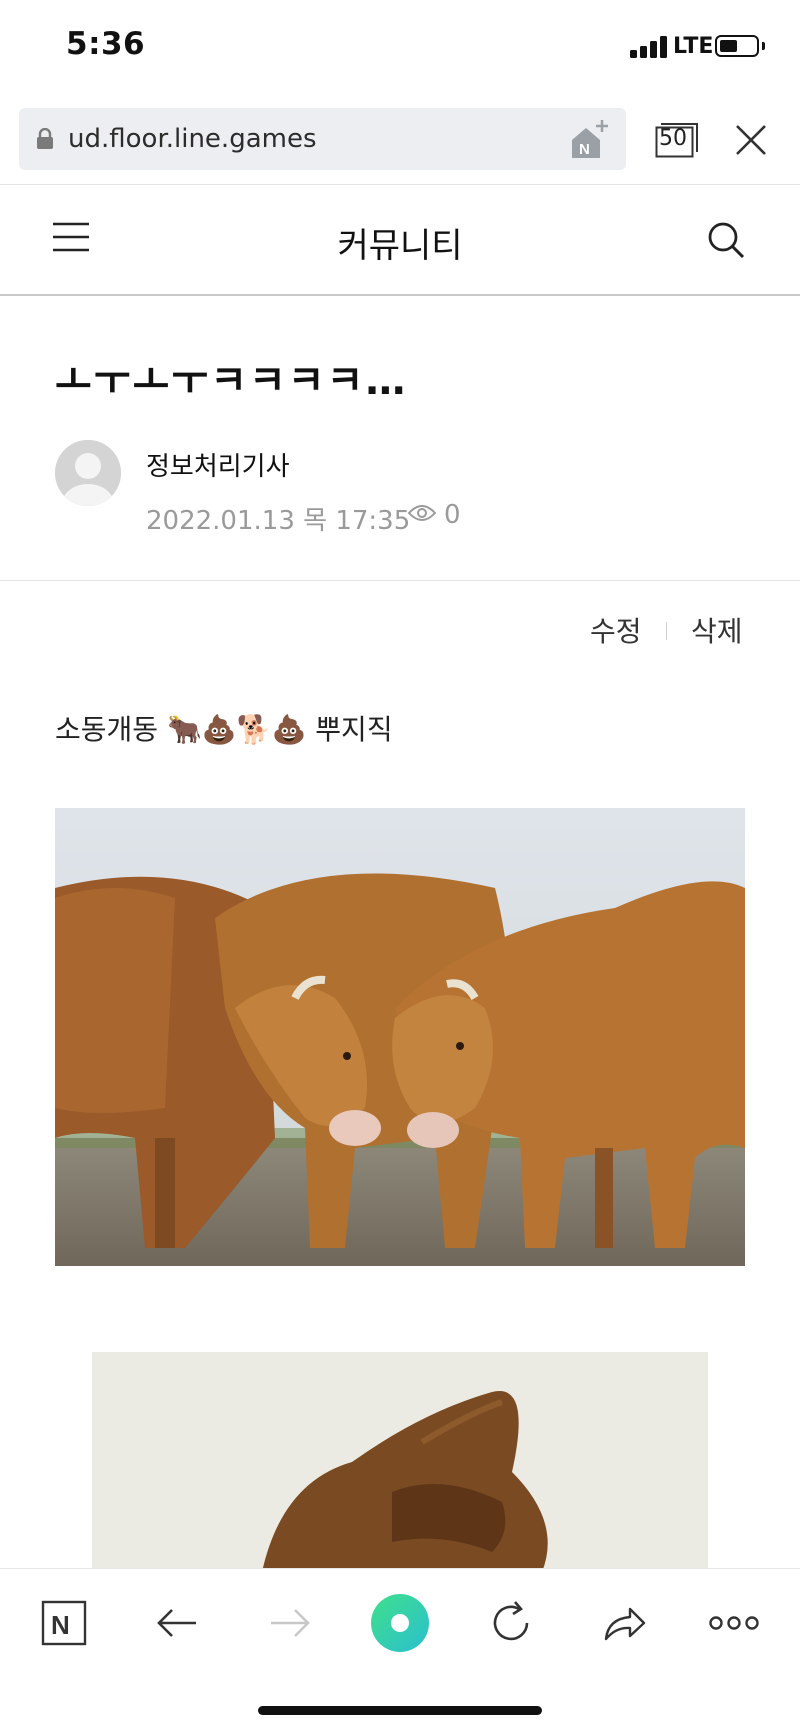 This screenshot has height=1732, width=800. Describe the element at coordinates (717, 630) in the screenshot. I see `delete-button: 삭제` at that location.